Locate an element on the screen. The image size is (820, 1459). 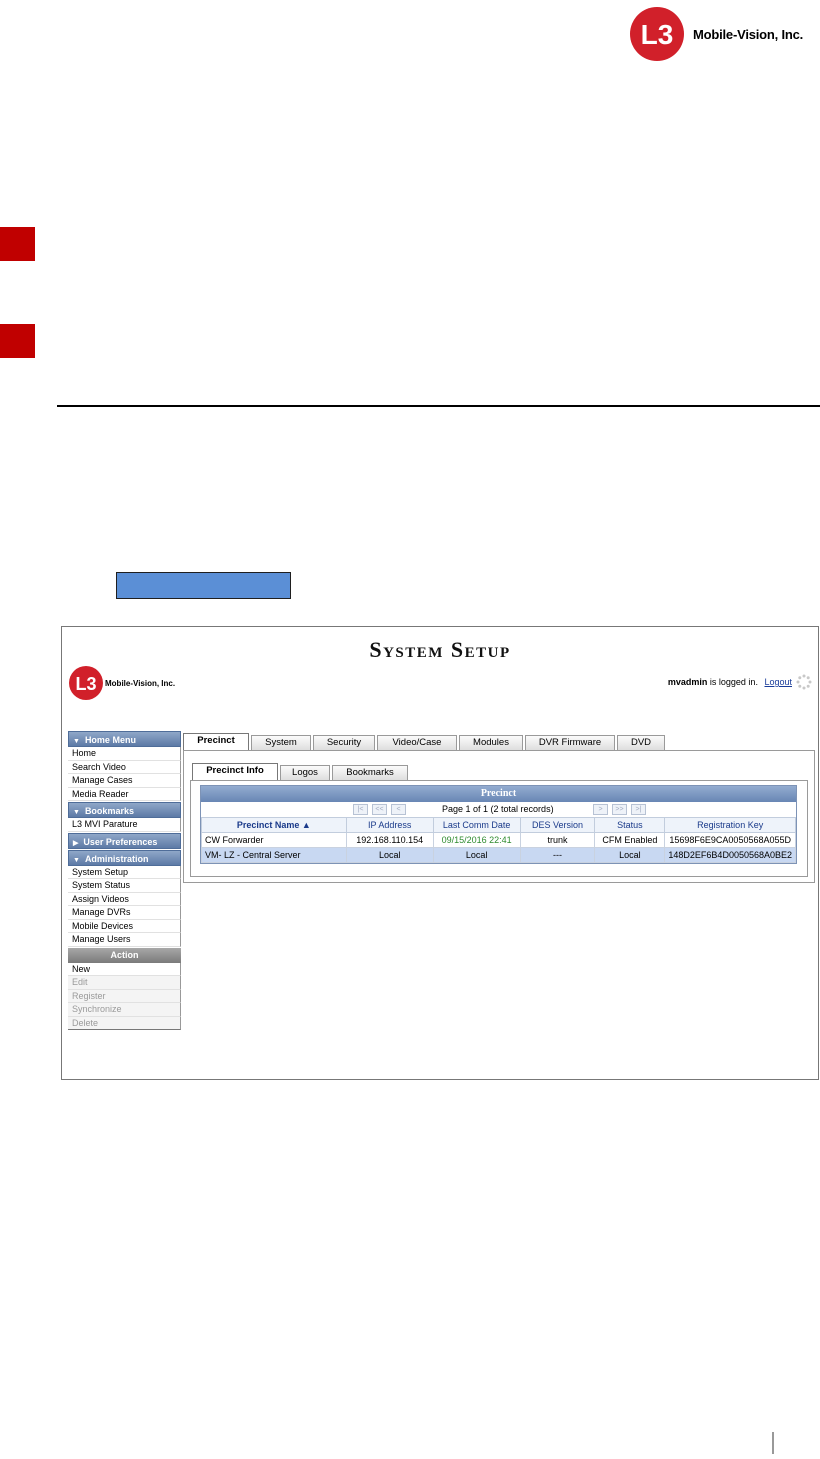
column-header-des-version: DES Version is located at coordinates (557, 825).